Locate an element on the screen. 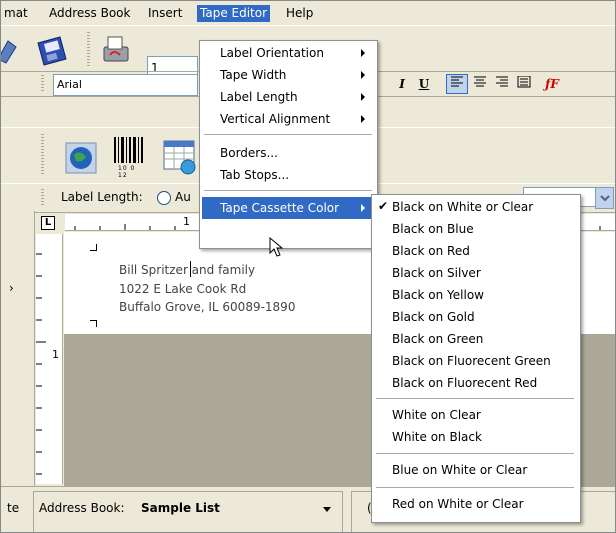  align-left-icon is located at coordinates (457, 81).